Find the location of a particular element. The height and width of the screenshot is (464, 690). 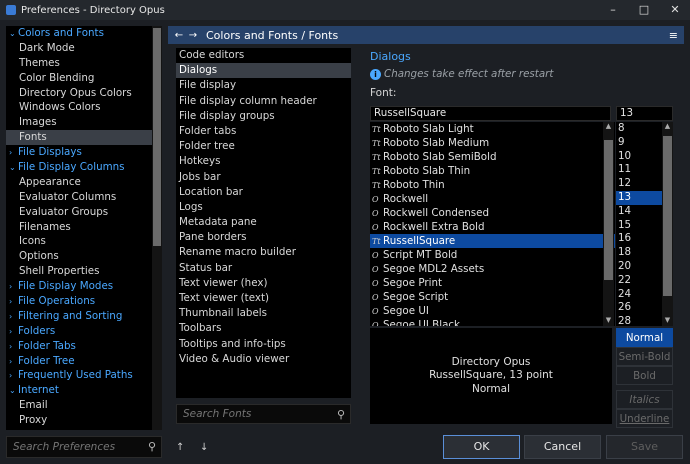

back-button: ← is located at coordinates (179, 35).